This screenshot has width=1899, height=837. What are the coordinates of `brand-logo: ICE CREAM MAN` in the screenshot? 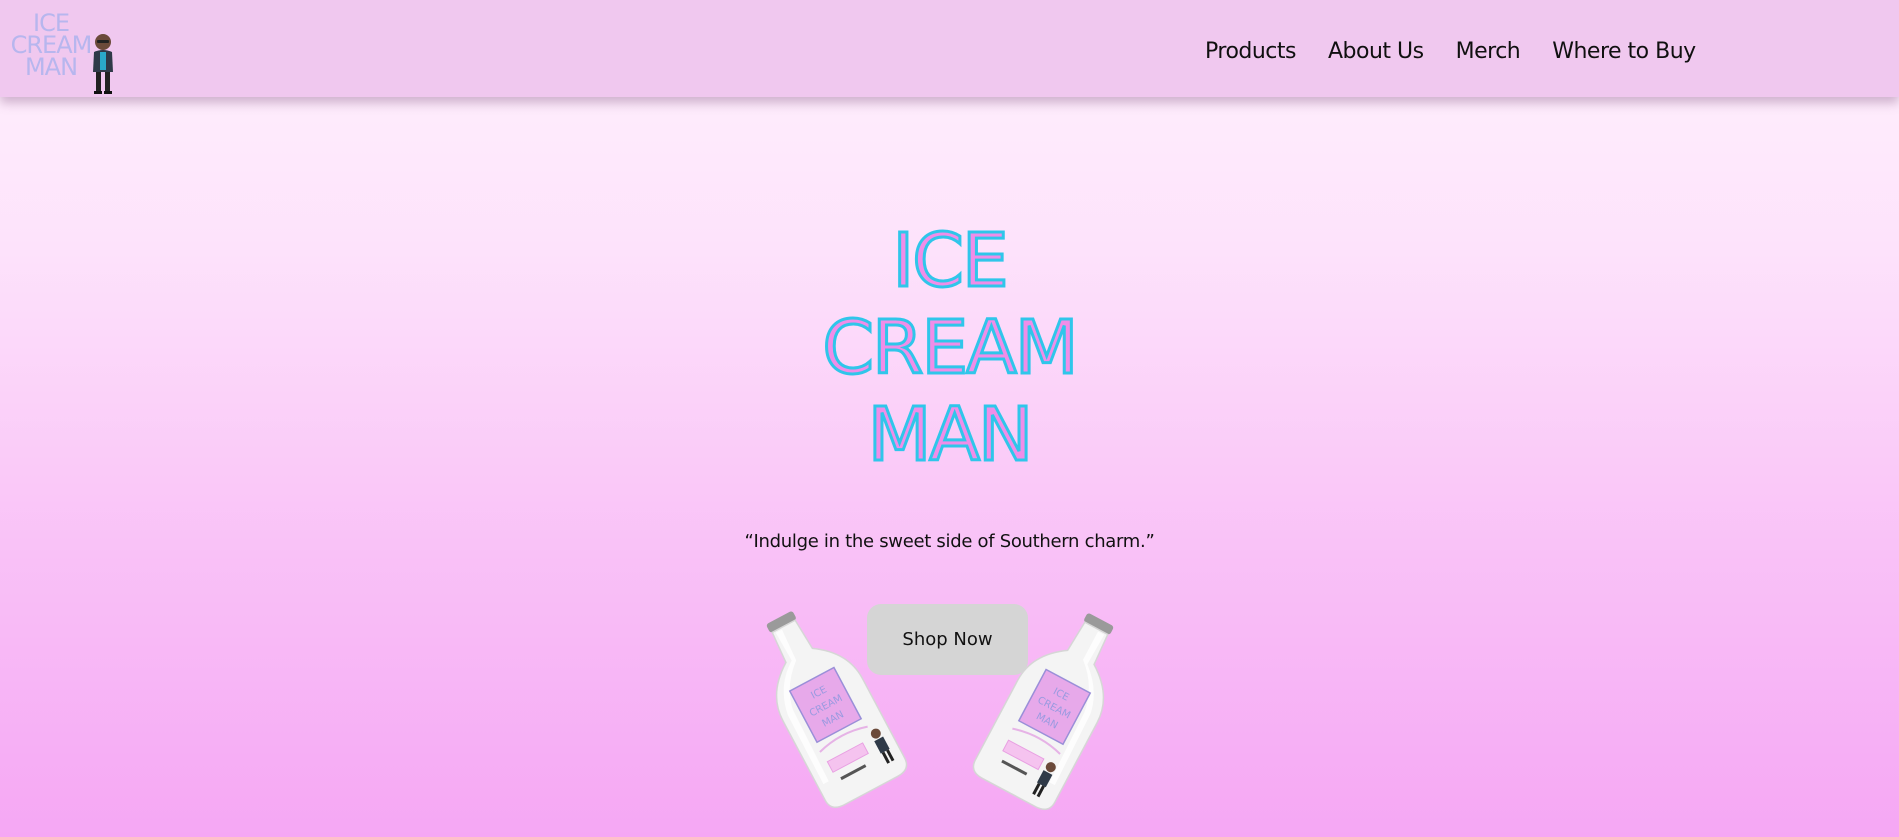 It's located at (63, 52).